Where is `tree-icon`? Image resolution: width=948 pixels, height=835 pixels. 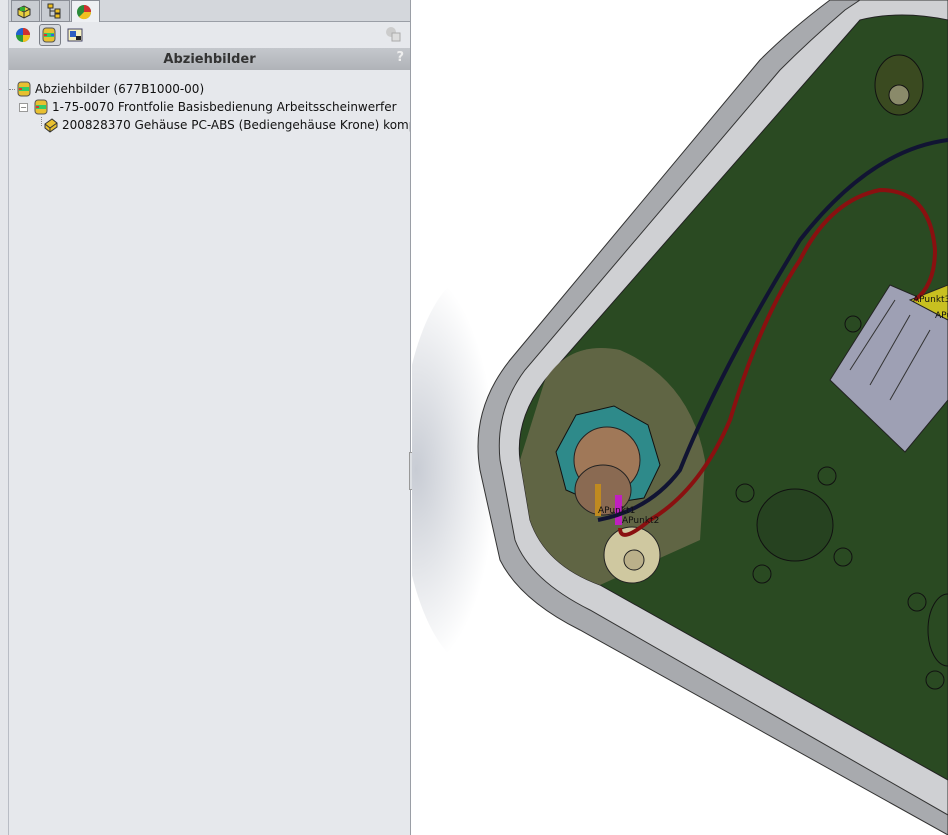
tree-icon is located at coordinates (54, 11).